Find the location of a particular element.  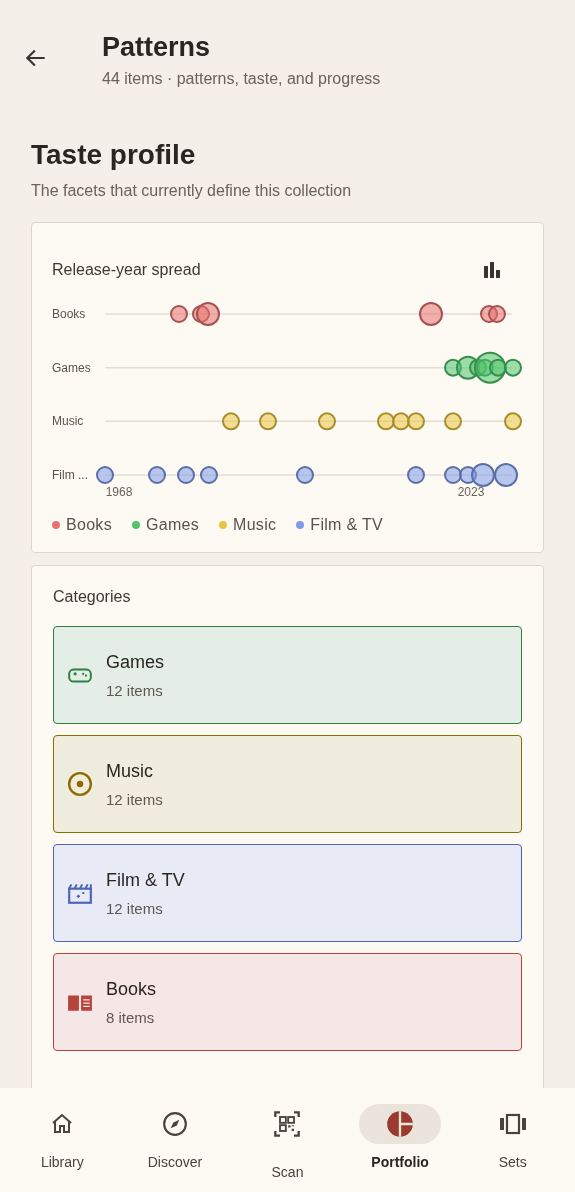

category-name: Film & TV is located at coordinates (145, 880).